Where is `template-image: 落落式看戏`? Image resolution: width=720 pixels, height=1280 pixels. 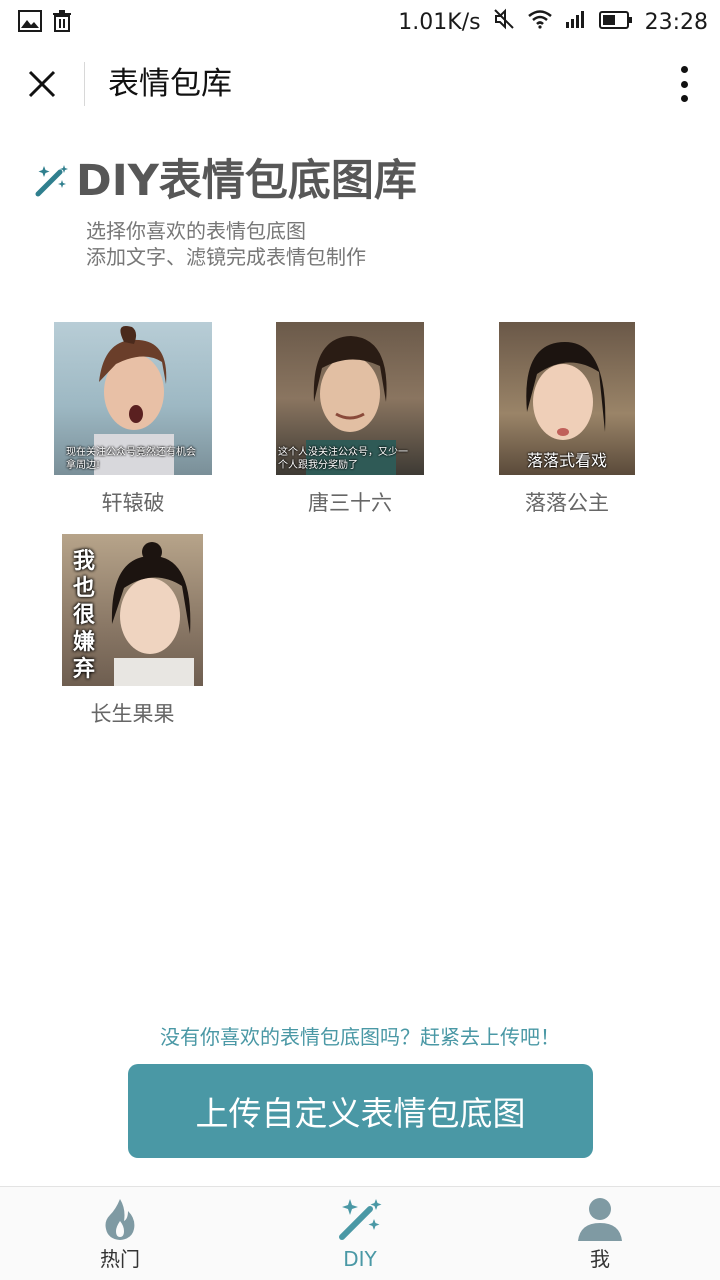 template-image: 落落式看戏 is located at coordinates (567, 398).